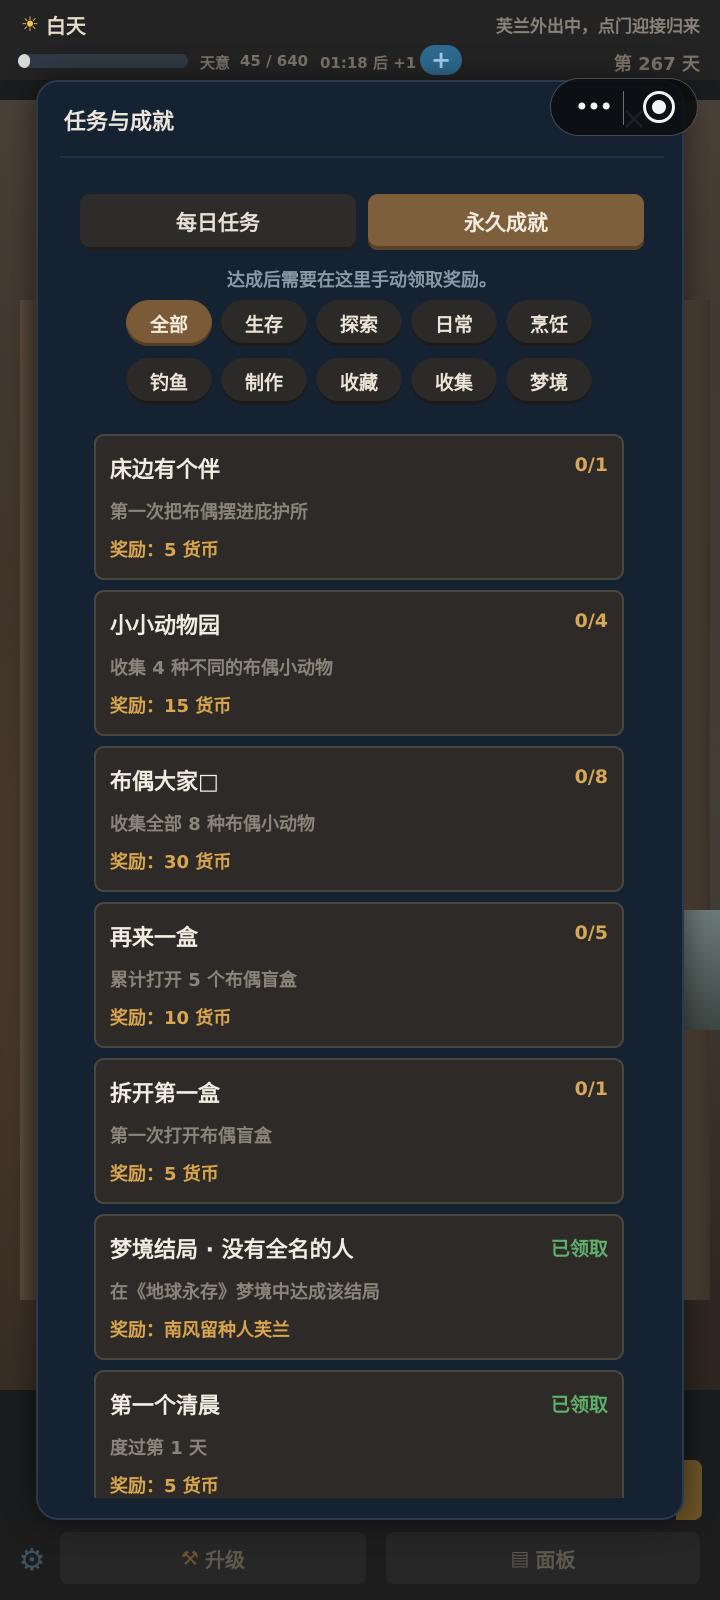 This screenshot has width=720, height=1600. What do you see at coordinates (555, 1559) in the screenshot?
I see `panel-label: 面板` at bounding box center [555, 1559].